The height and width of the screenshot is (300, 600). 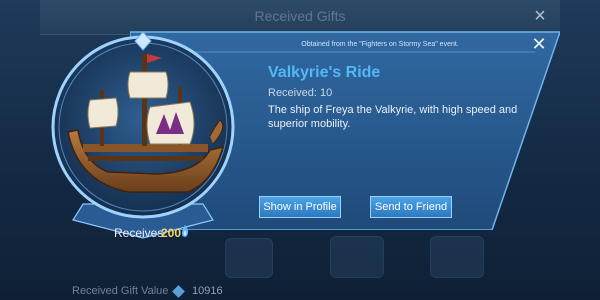 What do you see at coordinates (171, 233) in the screenshot?
I see `receives-value: 200` at bounding box center [171, 233].